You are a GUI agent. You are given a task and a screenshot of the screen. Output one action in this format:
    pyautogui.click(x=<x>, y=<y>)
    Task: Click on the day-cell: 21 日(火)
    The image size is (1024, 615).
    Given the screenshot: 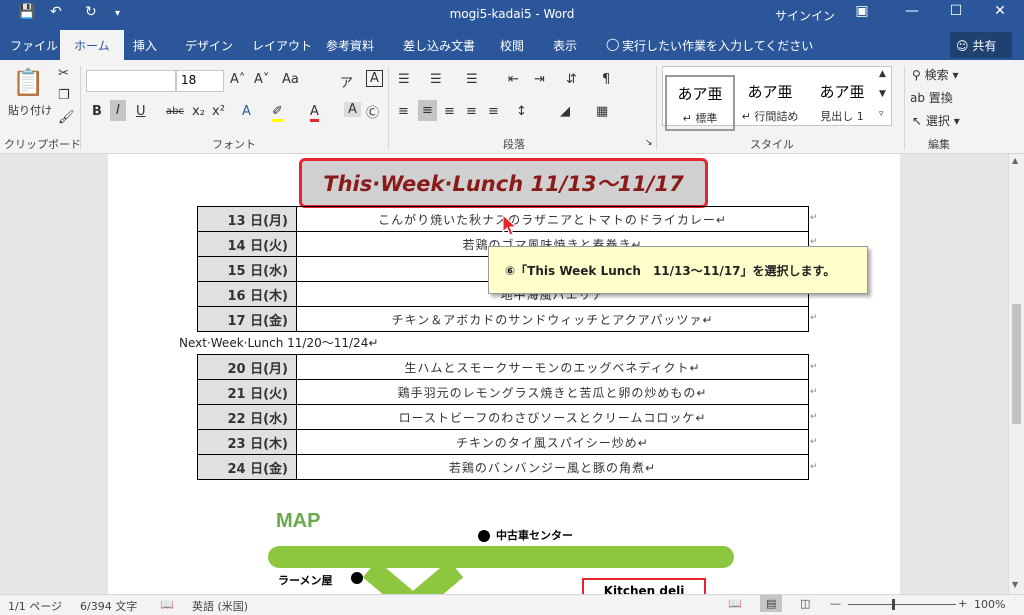 What is the action you would take?
    pyautogui.click(x=247, y=392)
    